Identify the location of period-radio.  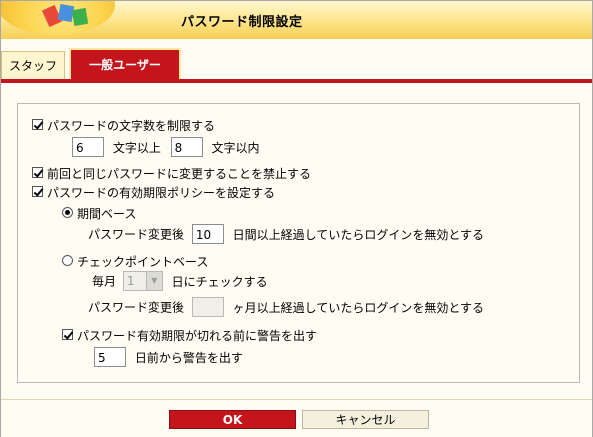
(67, 212).